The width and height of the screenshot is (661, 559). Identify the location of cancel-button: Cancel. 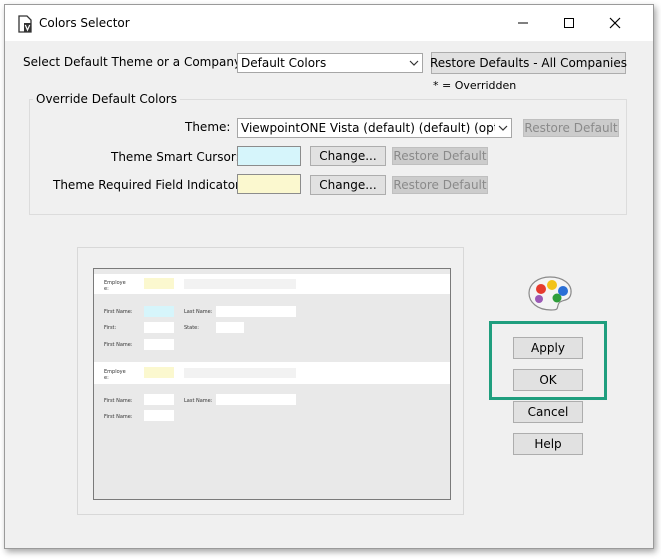
(548, 412).